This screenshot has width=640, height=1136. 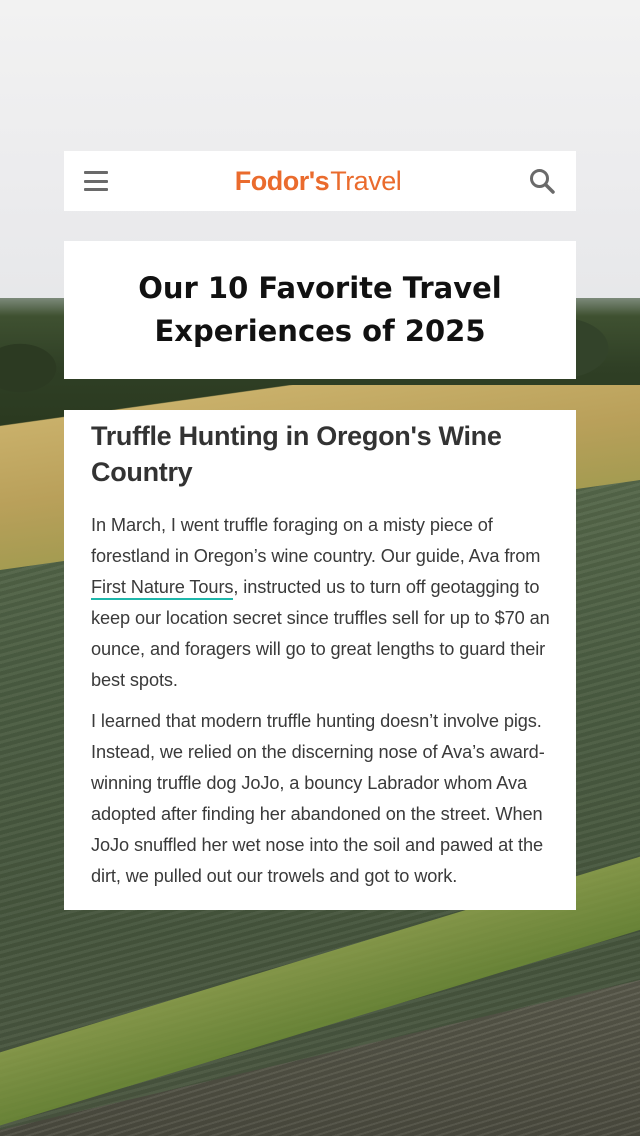 What do you see at coordinates (296, 454) in the screenshot?
I see `article-heading: Truffle Hunting in Oregon's Wine Country` at bounding box center [296, 454].